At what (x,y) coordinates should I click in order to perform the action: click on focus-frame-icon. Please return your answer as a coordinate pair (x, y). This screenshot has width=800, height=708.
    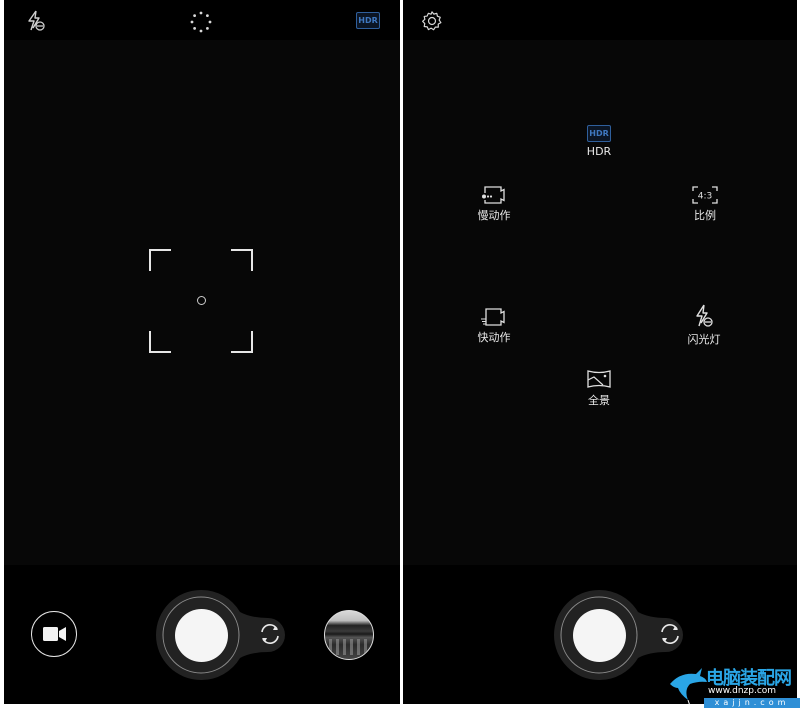
    Looking at the image, I should click on (201, 301).